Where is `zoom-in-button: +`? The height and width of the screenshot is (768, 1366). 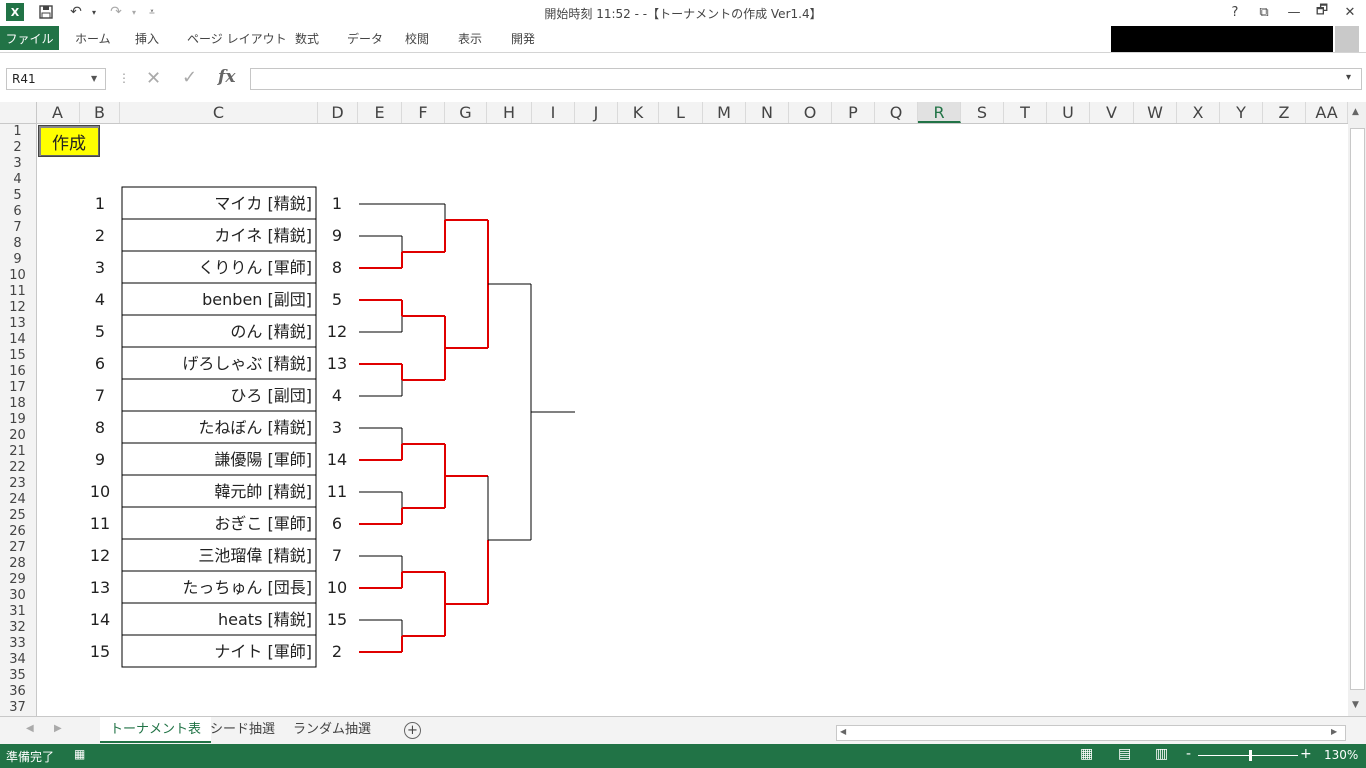 zoom-in-button: + is located at coordinates (1306, 754).